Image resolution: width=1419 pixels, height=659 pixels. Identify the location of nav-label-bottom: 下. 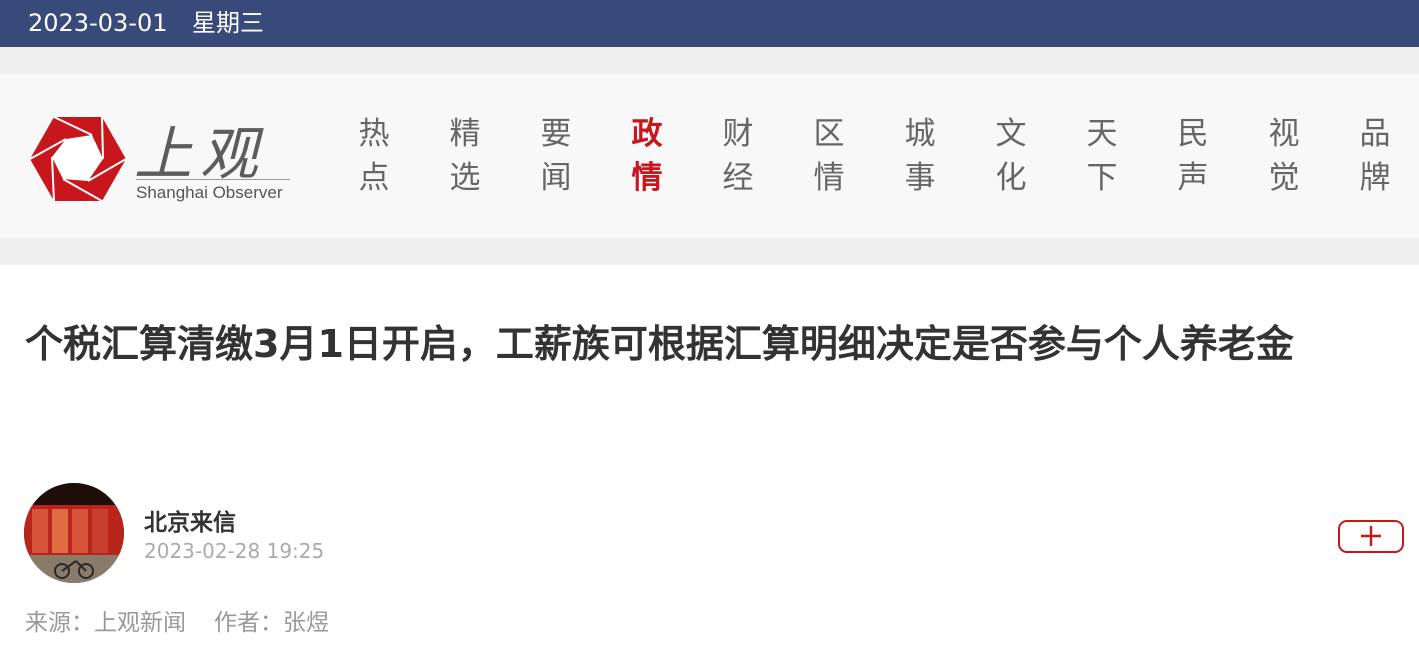
(1102, 178).